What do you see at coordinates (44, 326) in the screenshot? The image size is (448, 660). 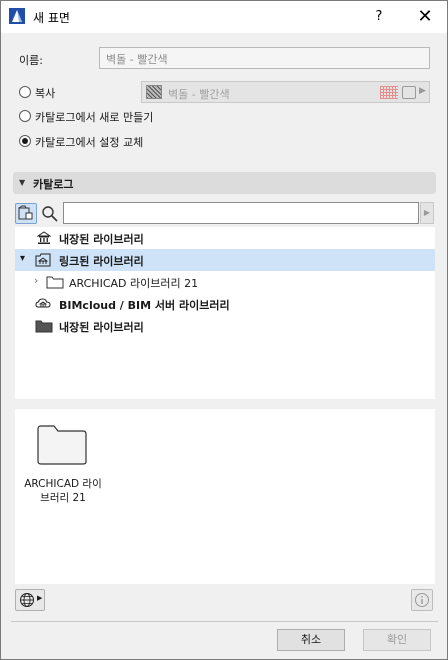 I see `folder-filled-icon` at bounding box center [44, 326].